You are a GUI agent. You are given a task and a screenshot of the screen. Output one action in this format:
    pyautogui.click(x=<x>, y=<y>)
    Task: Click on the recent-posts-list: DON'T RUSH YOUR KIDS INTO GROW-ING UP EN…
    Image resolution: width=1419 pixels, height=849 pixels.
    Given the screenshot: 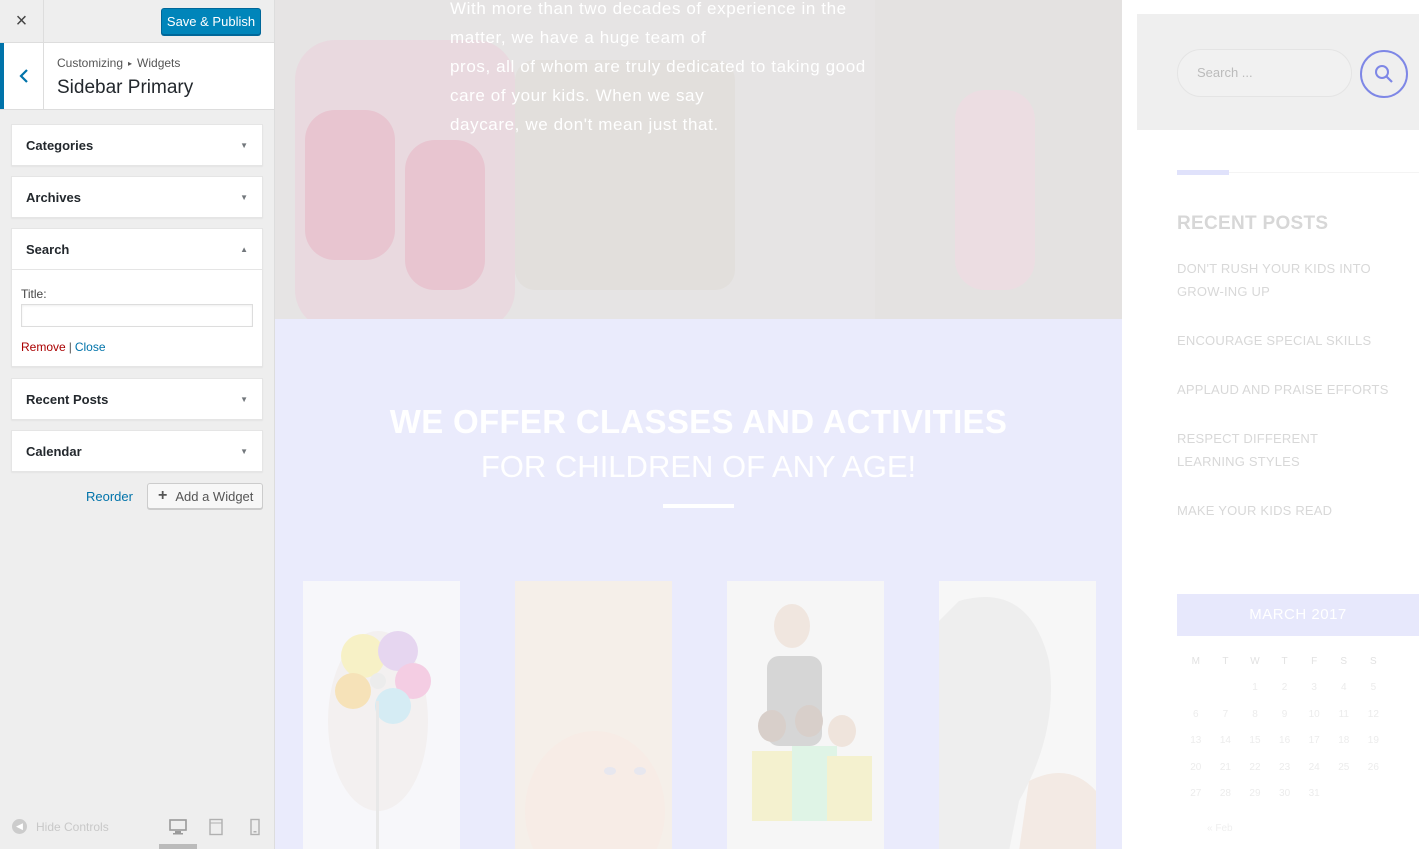 What is the action you would take?
    pyautogui.click(x=1298, y=402)
    